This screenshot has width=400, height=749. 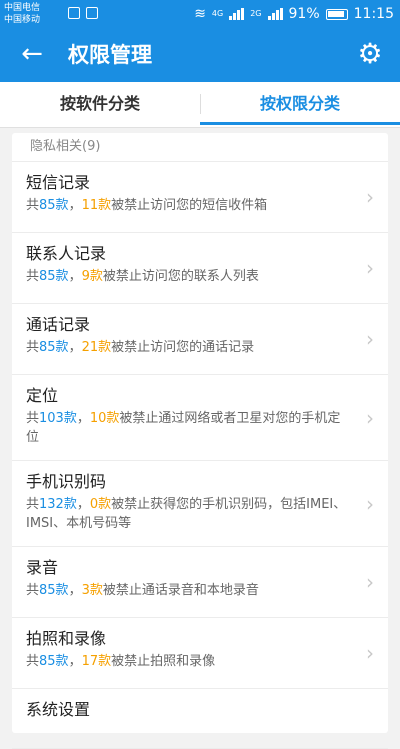 I want to click on clock: 11:15, so click(x=373, y=14).